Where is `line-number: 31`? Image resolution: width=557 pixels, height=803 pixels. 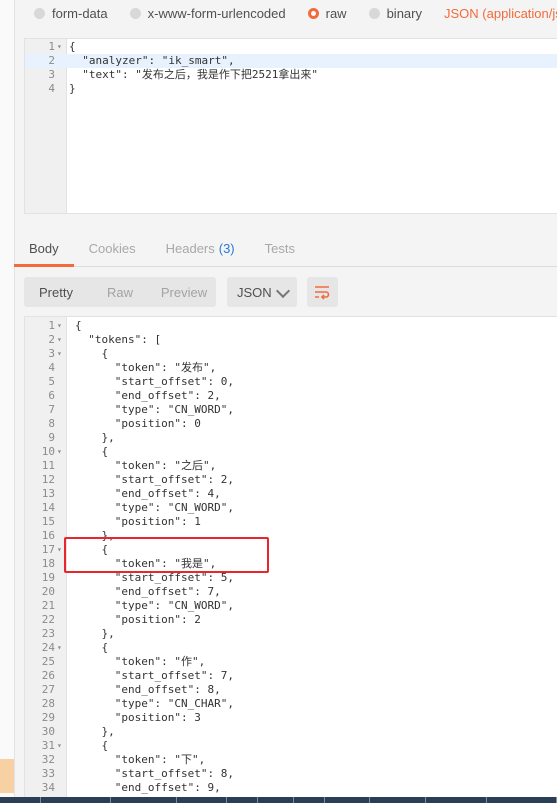
line-number: 31 is located at coordinates (48, 745).